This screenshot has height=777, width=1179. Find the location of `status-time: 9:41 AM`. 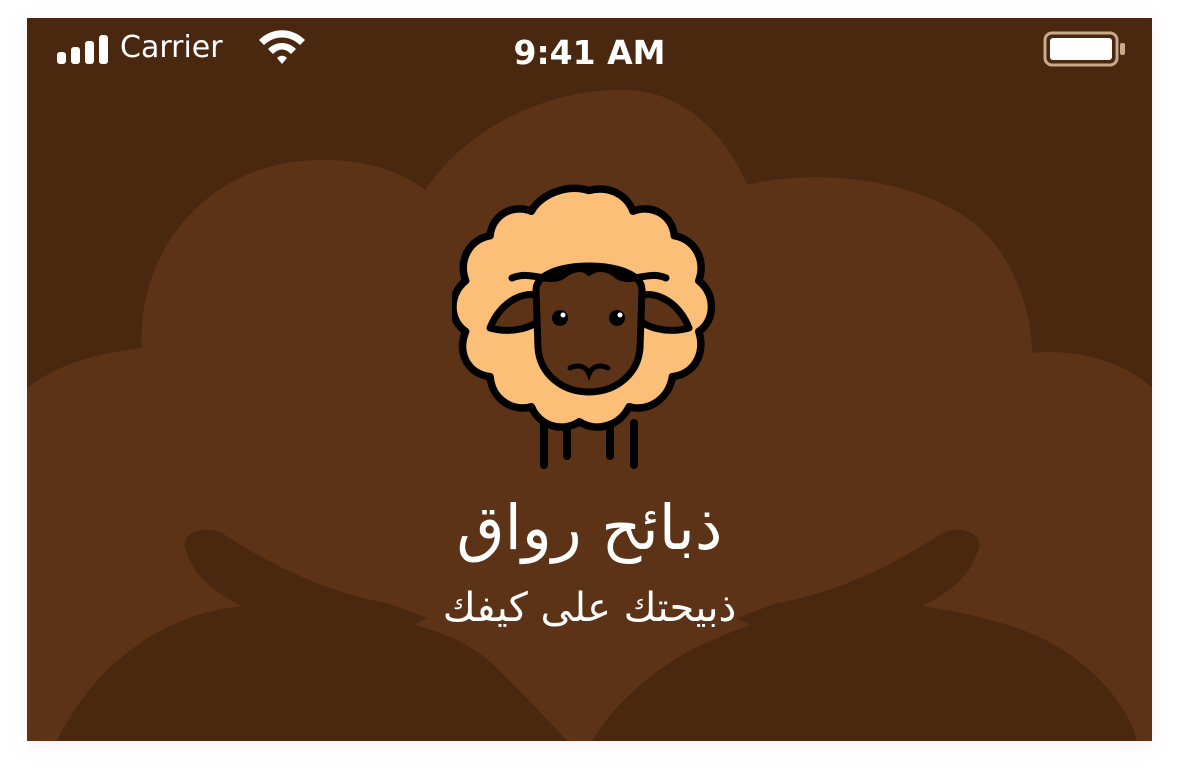

status-time: 9:41 AM is located at coordinates (589, 52).